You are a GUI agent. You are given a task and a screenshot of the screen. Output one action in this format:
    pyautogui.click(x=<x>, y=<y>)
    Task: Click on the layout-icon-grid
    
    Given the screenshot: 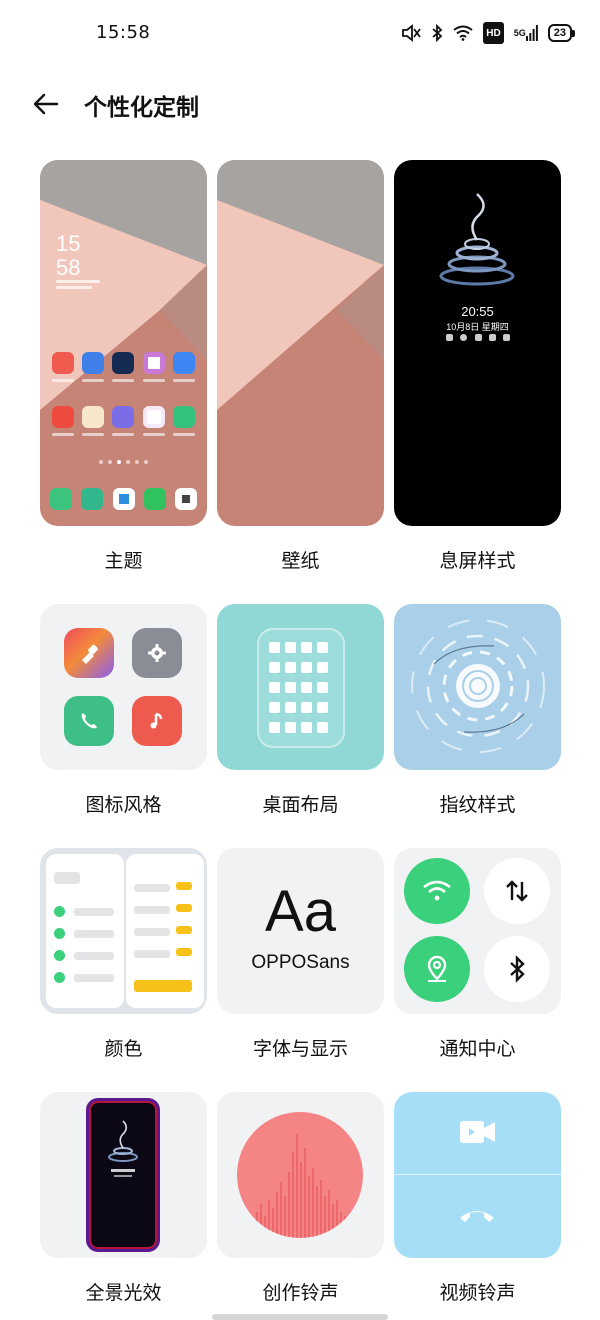 What is the action you would take?
    pyautogui.click(x=298, y=687)
    